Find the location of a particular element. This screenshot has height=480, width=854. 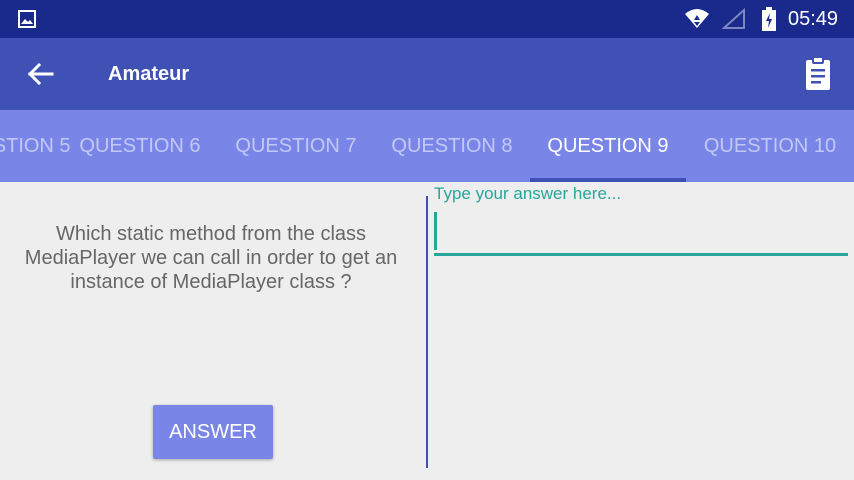

image-icon is located at coordinates (27, 19).